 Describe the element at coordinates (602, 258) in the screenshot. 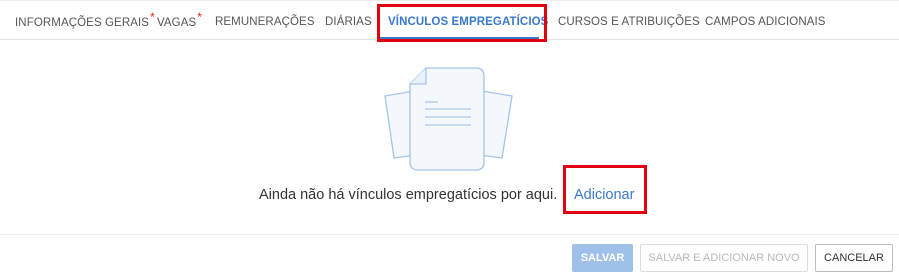

I see `save-button: SALVAR` at that location.